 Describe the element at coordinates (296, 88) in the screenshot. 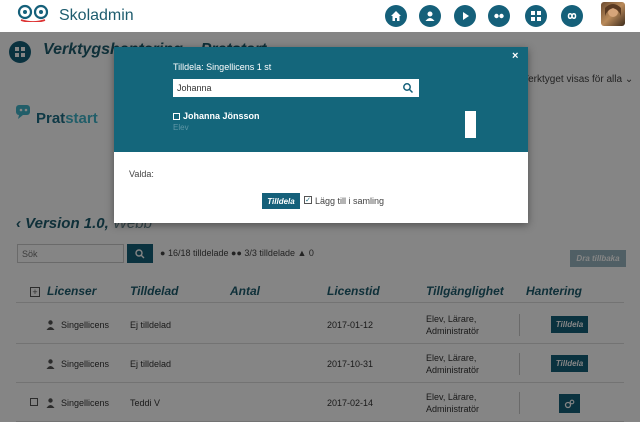

I see `user-search-input` at that location.